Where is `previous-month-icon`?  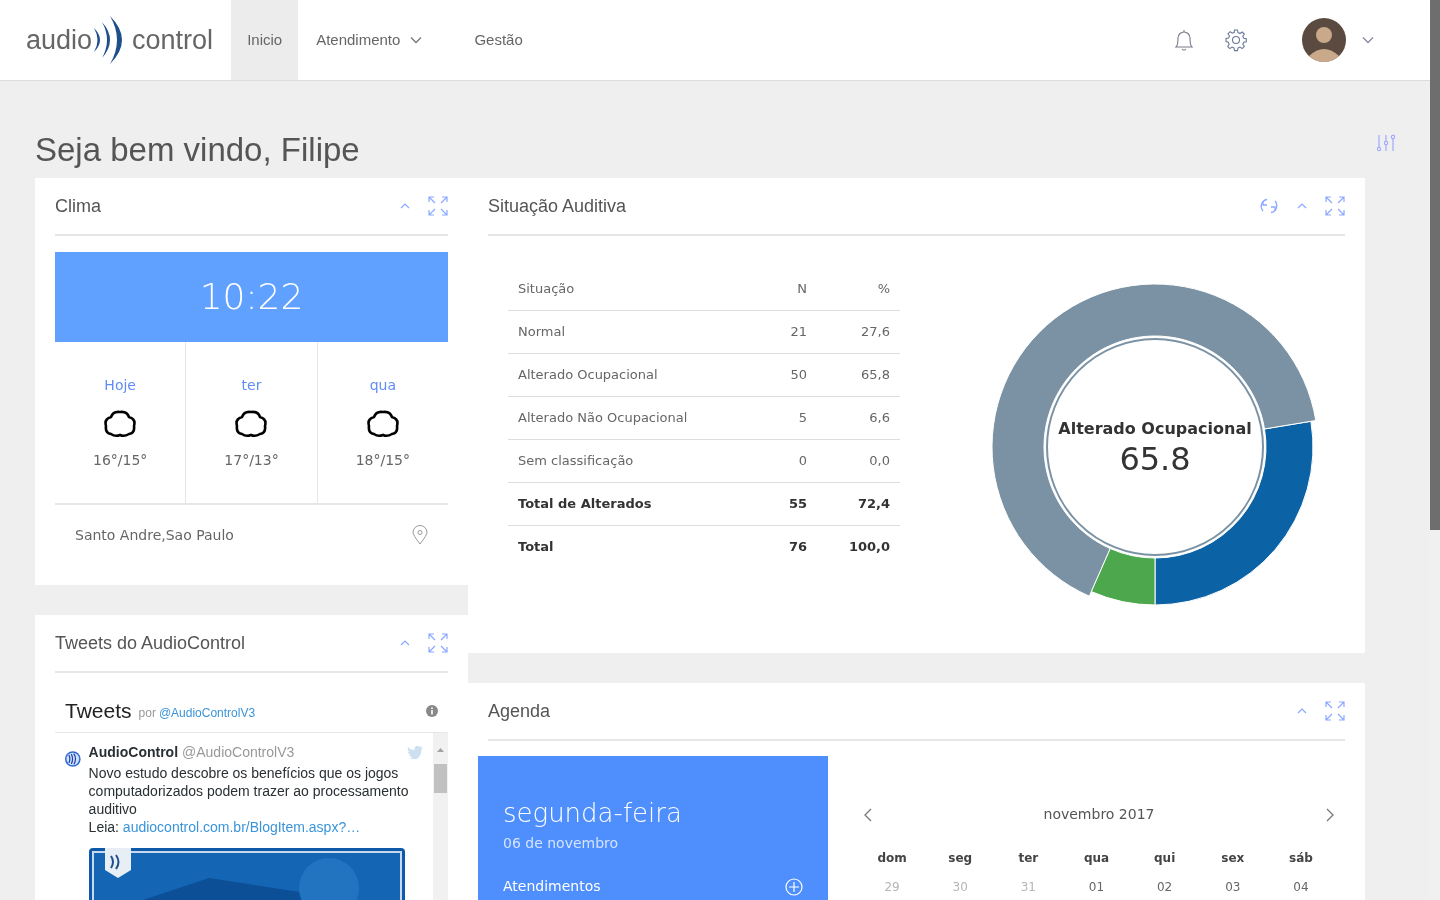
previous-month-icon is located at coordinates (868, 814).